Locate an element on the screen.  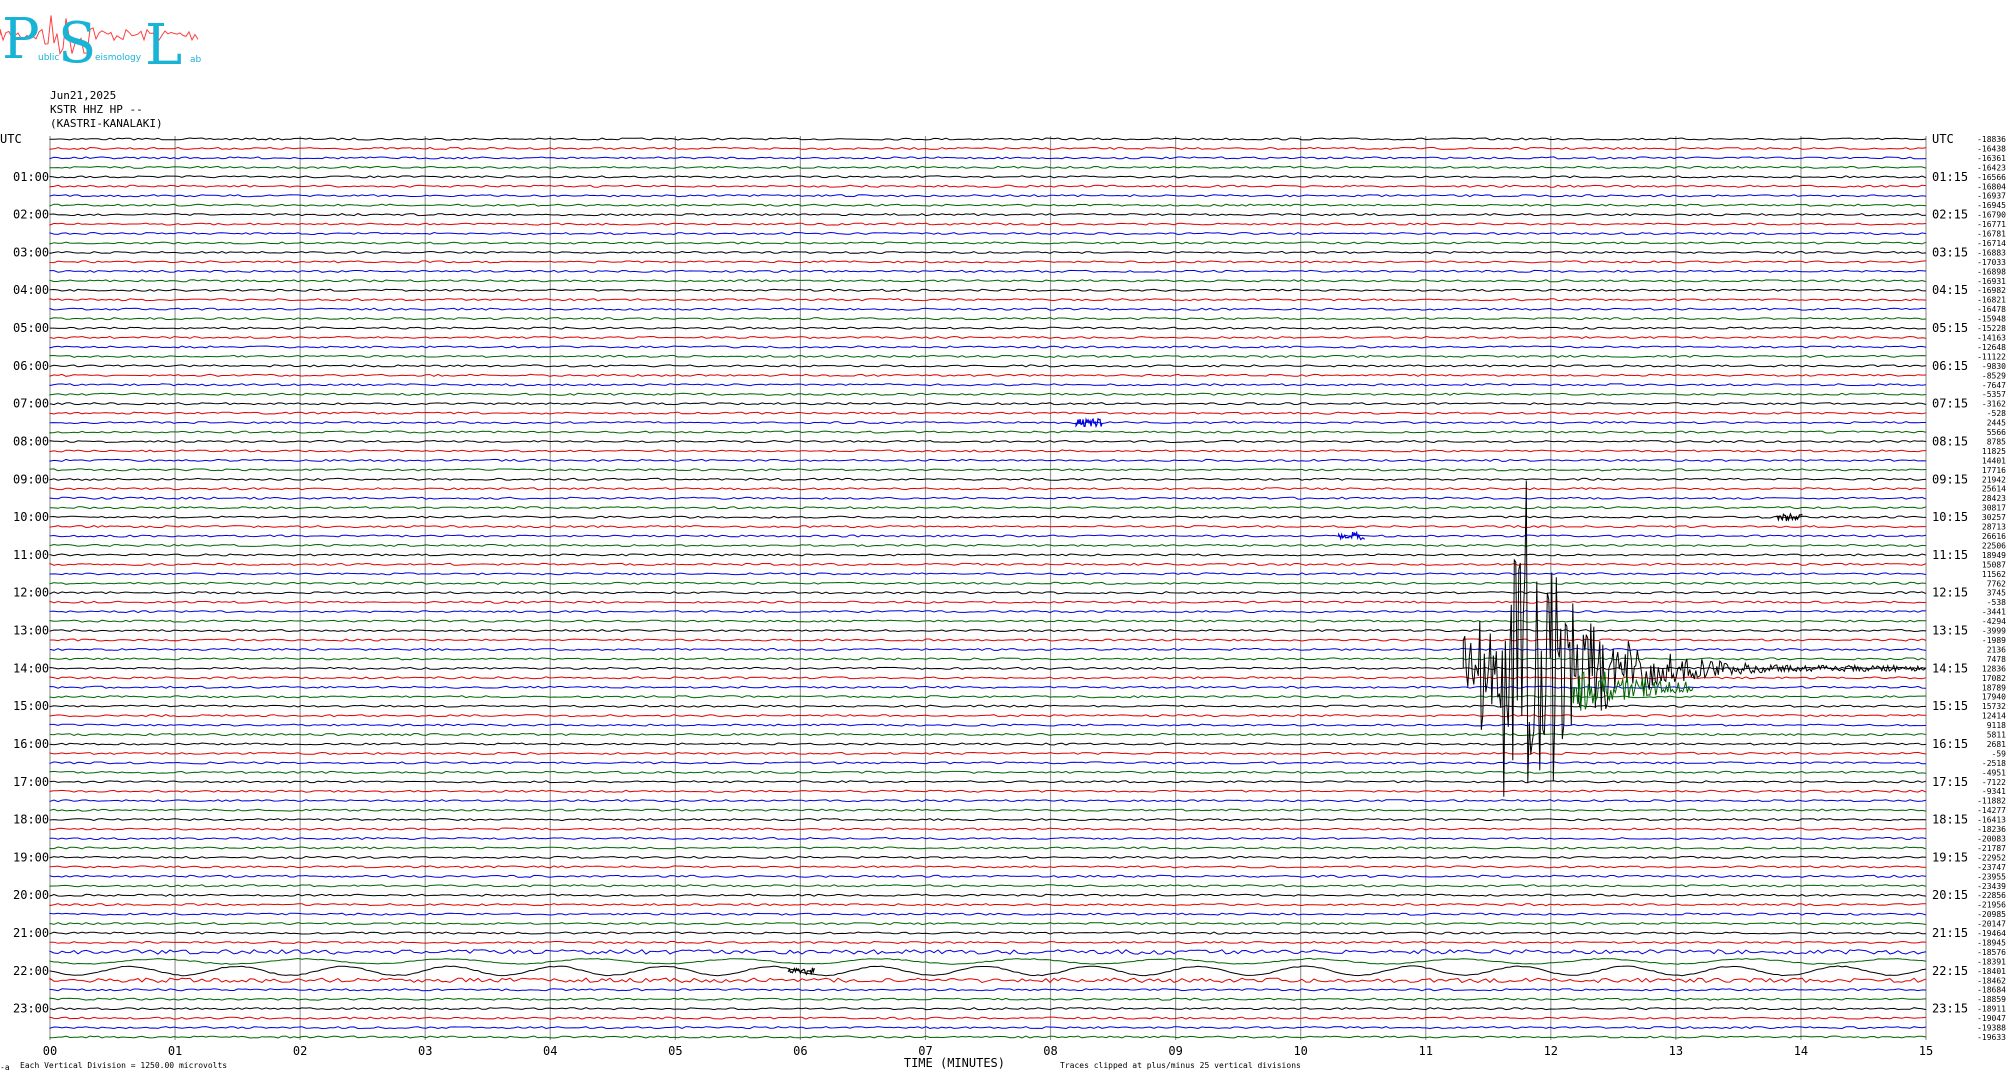
footer-corner-mark: -a is located at coordinates (5, 1067).